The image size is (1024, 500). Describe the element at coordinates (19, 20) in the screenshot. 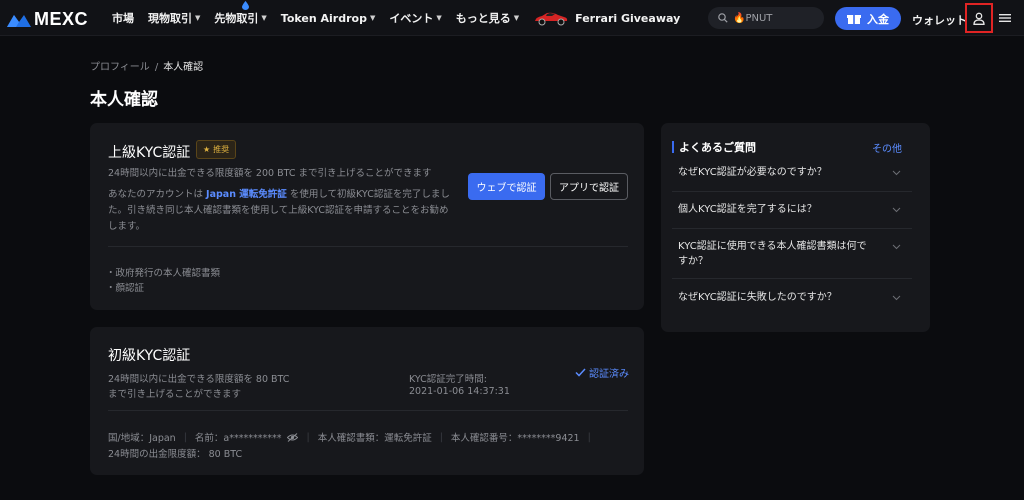

I see `mexc-logo-icon` at that location.